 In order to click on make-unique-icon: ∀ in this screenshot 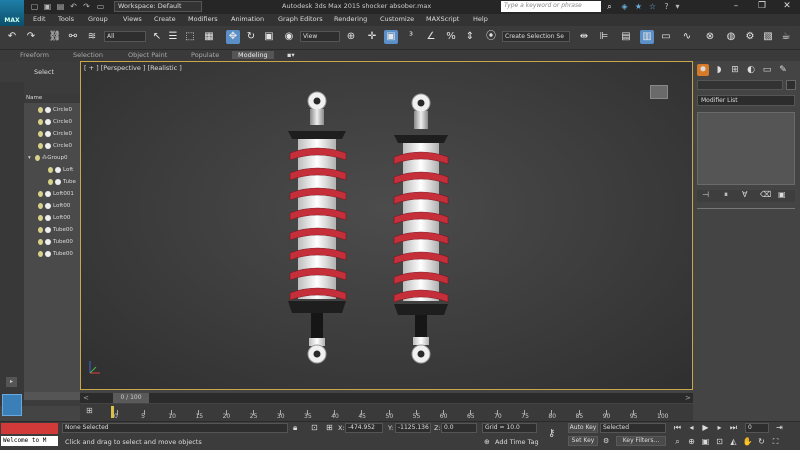, I will do `click(744, 194)`.